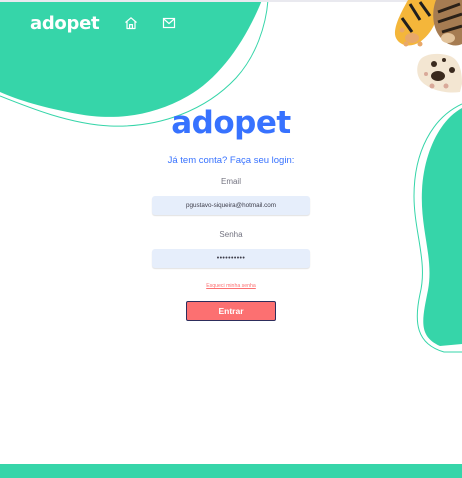  I want to click on main-logo: adopet, so click(231, 123).